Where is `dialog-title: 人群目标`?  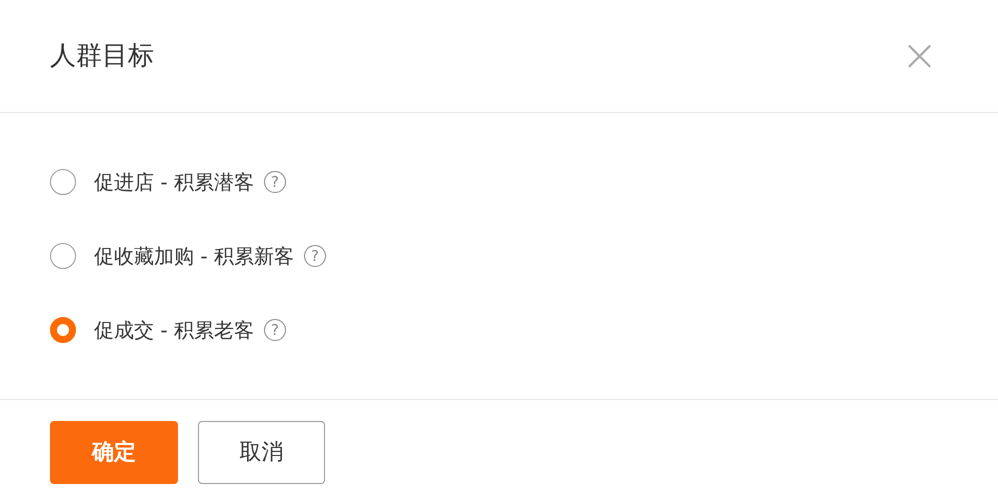
dialog-title: 人群目标 is located at coordinates (102, 56).